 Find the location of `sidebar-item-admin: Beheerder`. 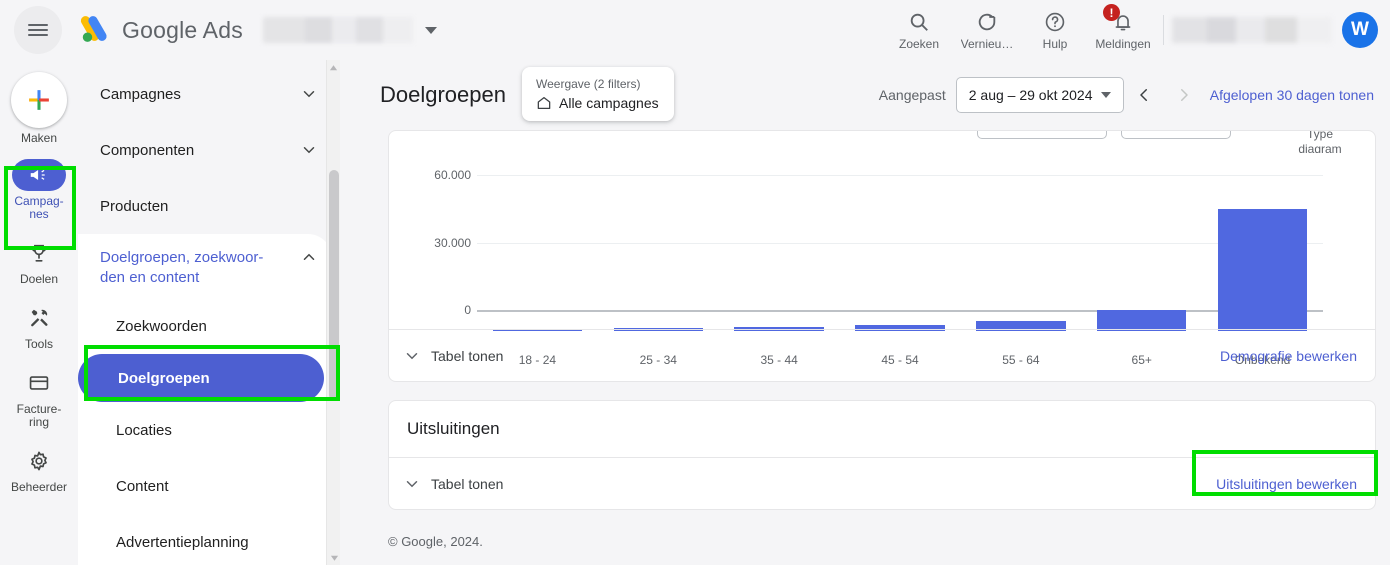

sidebar-item-admin: Beheerder is located at coordinates (39, 469).